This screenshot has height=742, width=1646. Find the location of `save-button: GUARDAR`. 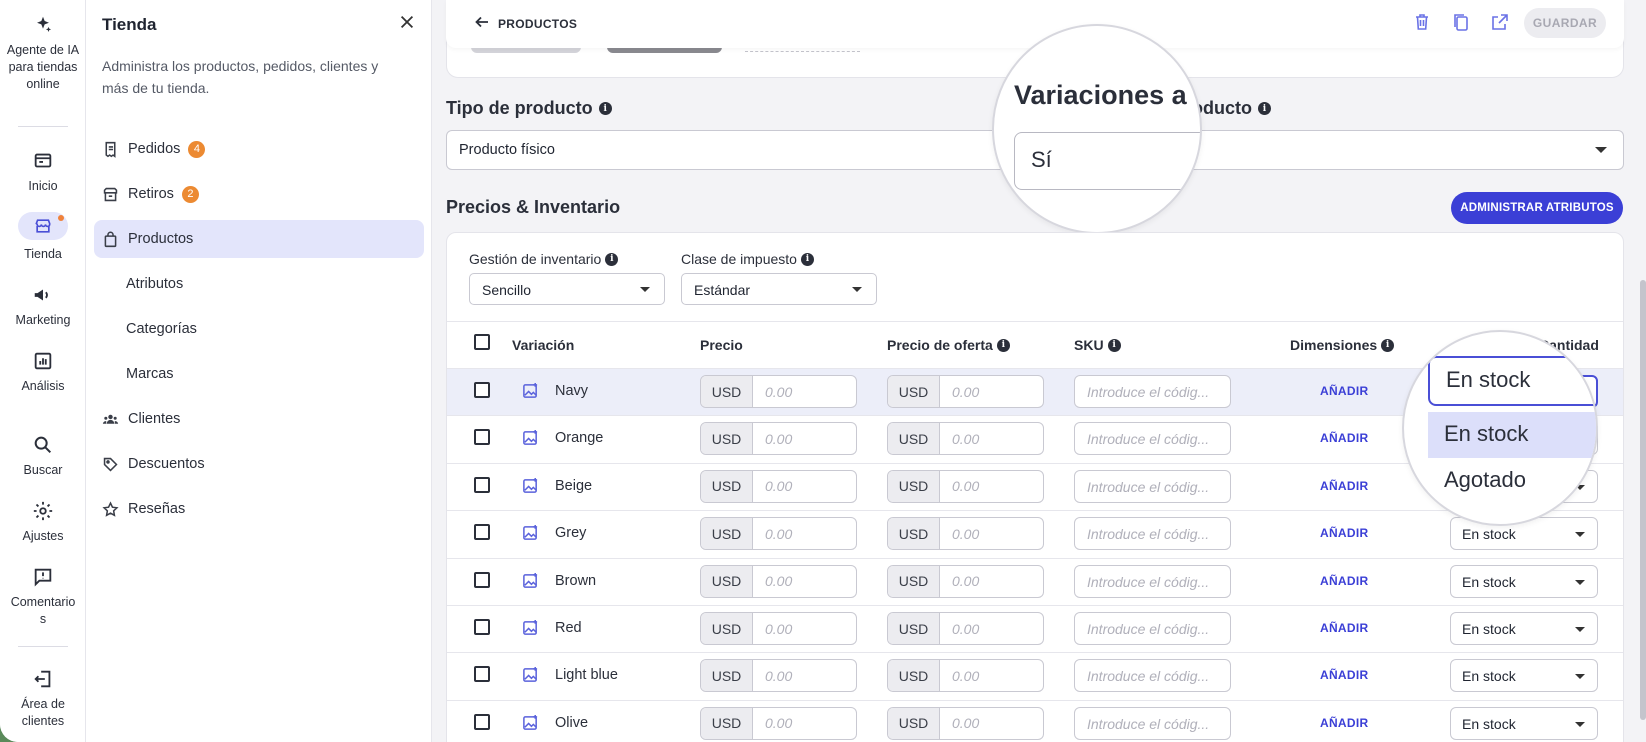

save-button: GUARDAR is located at coordinates (1565, 23).